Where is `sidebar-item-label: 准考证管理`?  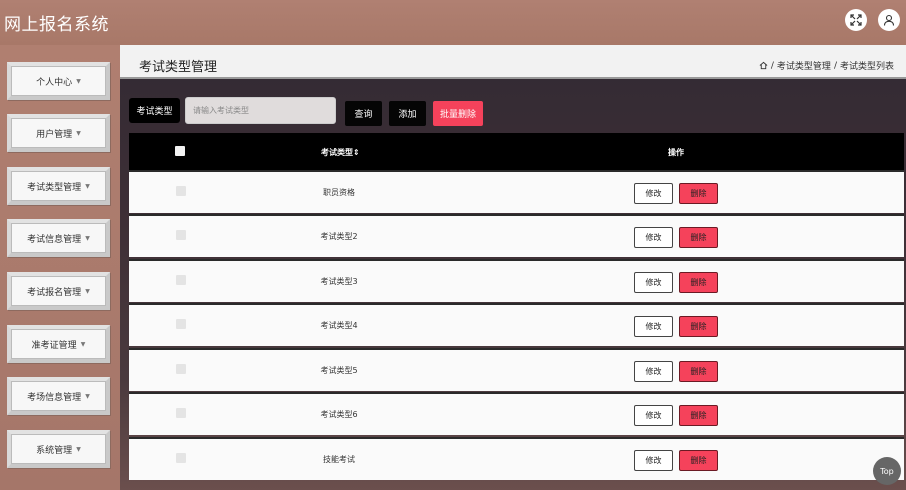 sidebar-item-label: 准考证管理 is located at coordinates (54, 345).